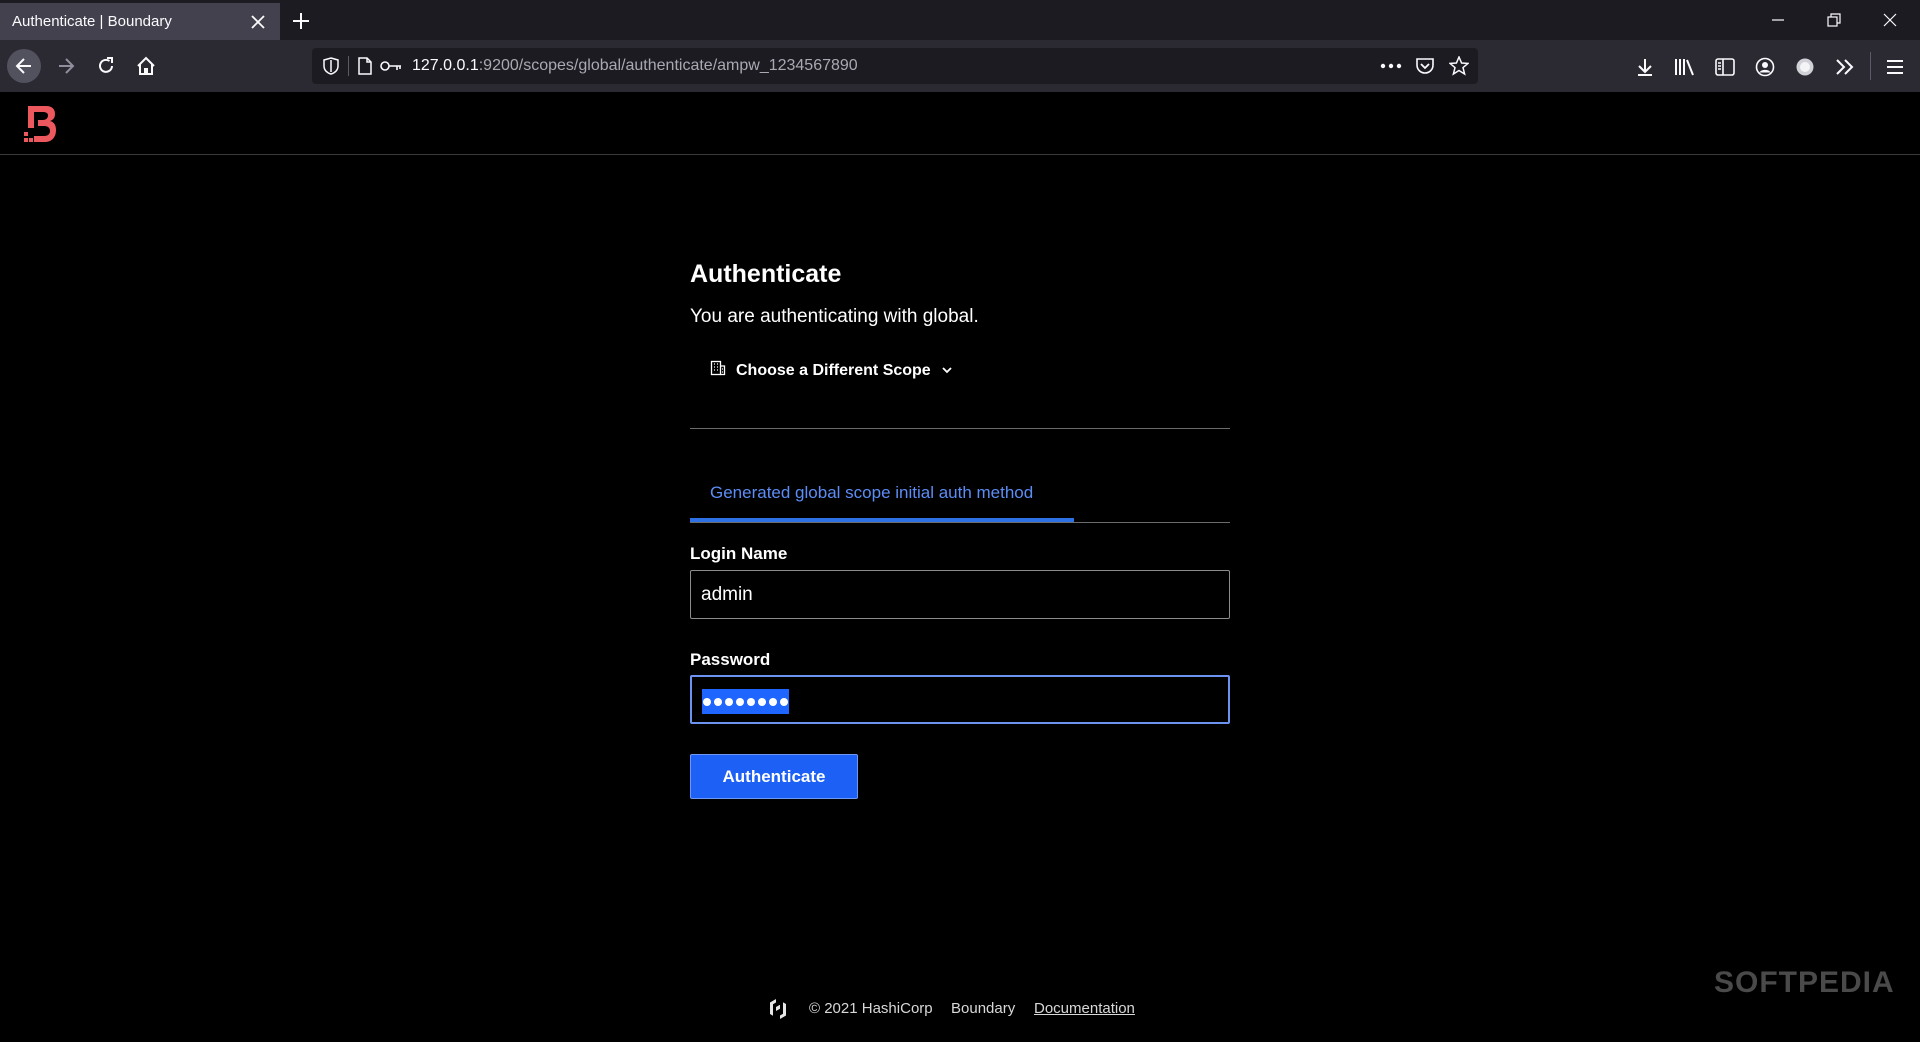 This screenshot has width=1920, height=1042. I want to click on reload-icon, so click(106, 66).